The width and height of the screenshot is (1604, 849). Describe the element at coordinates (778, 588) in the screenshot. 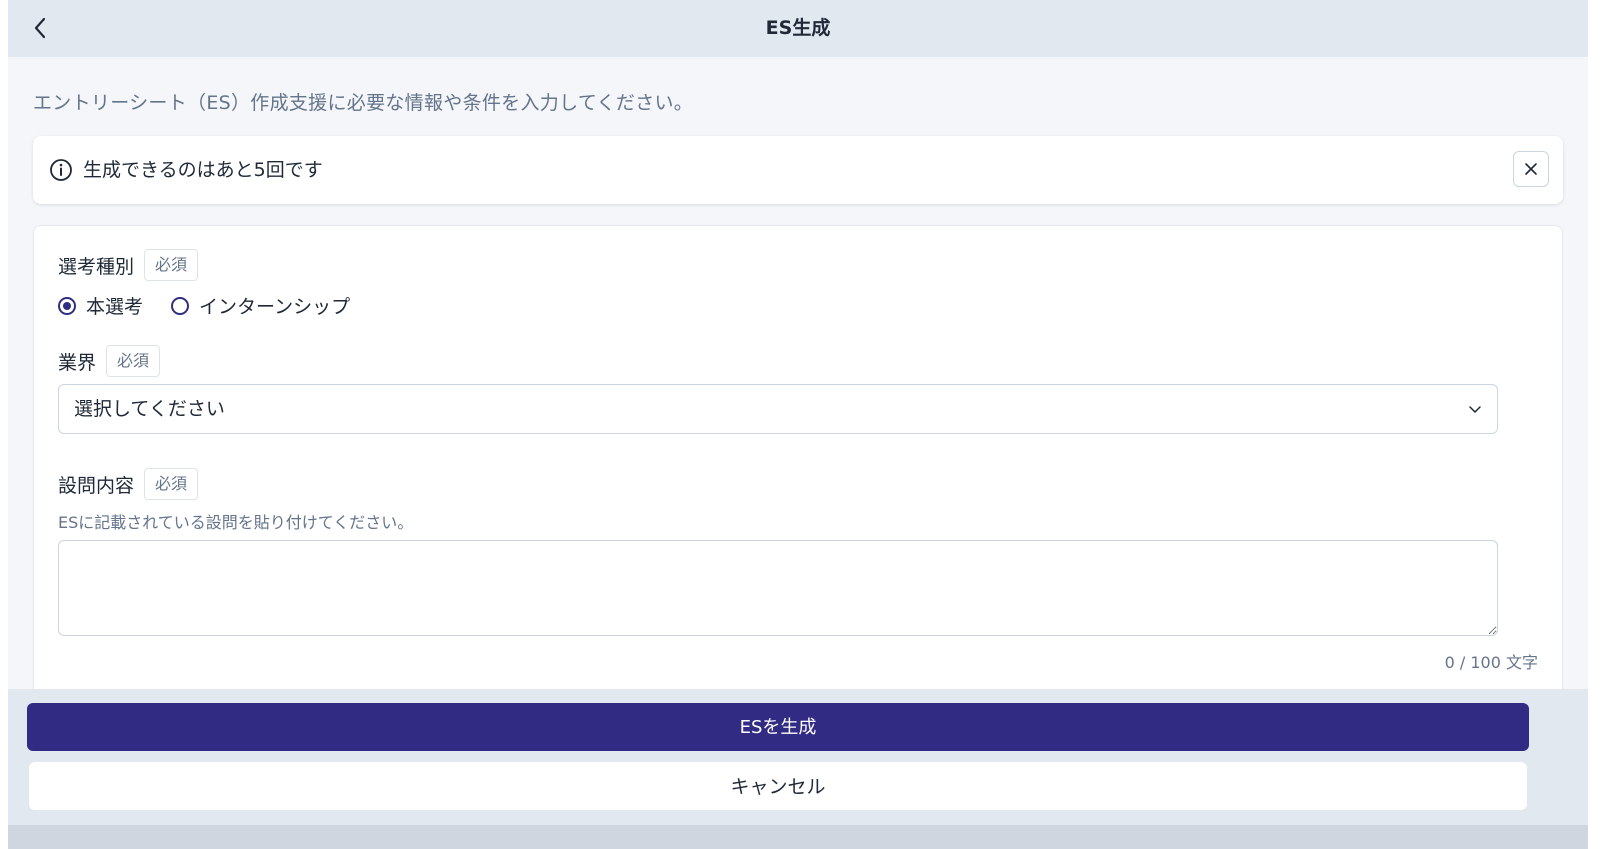

I see `question-textarea` at that location.